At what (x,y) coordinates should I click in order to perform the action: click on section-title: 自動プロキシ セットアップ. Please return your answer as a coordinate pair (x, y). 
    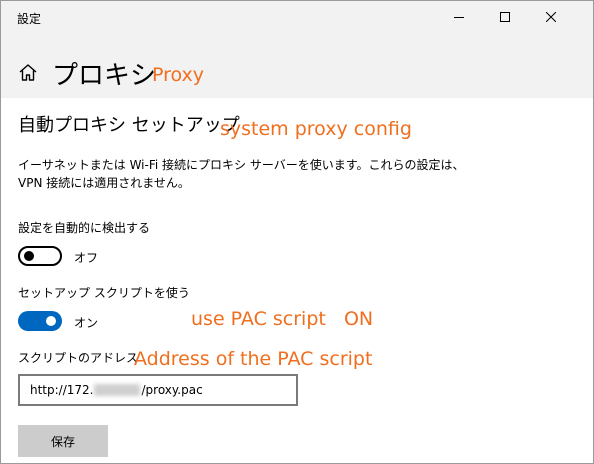
    Looking at the image, I should click on (129, 125).